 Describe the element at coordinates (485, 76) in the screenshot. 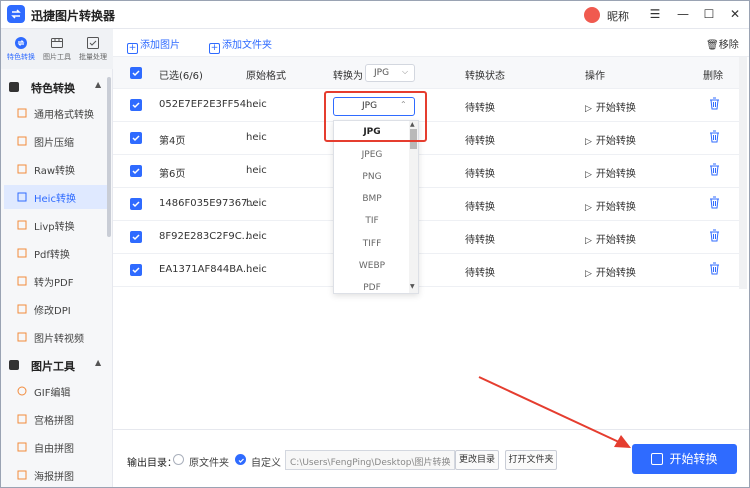

I see `header-status: 转换状态` at that location.